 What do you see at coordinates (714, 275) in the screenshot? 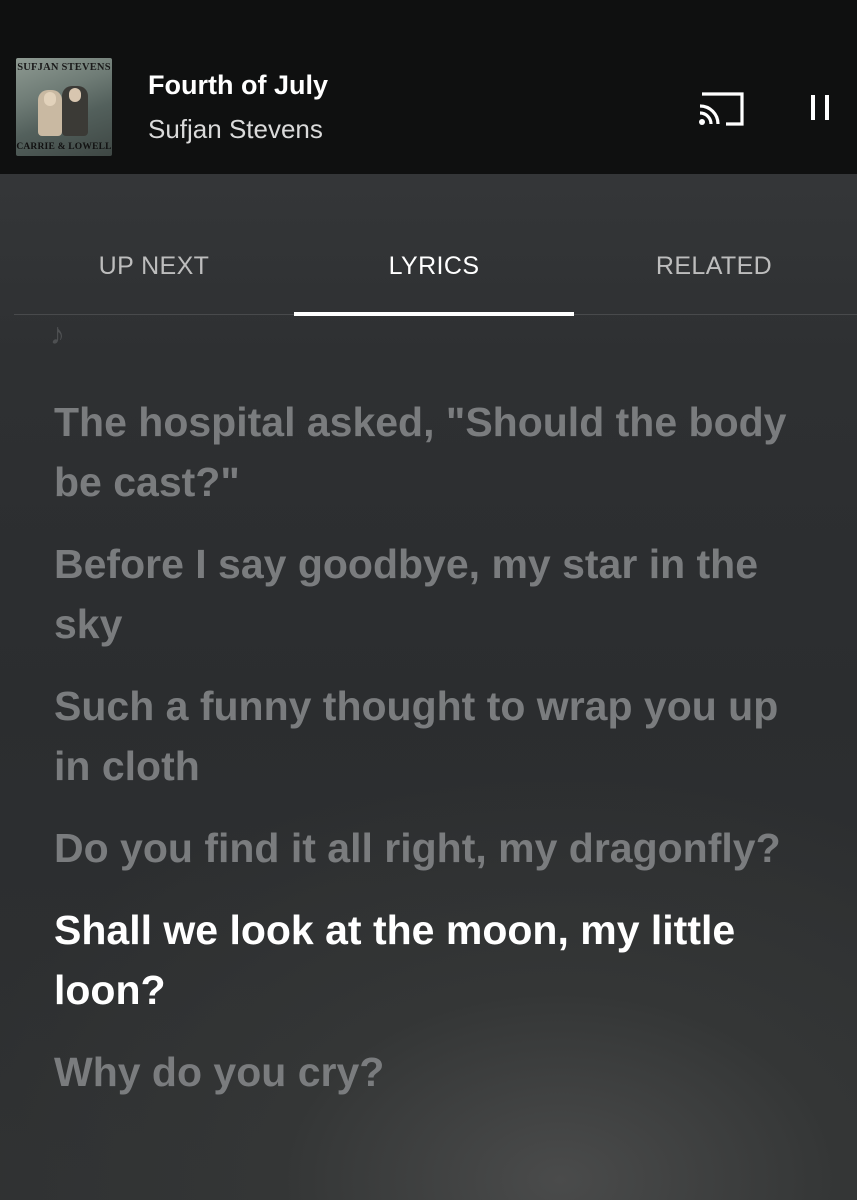
I see `tab-related: RELATED` at bounding box center [714, 275].